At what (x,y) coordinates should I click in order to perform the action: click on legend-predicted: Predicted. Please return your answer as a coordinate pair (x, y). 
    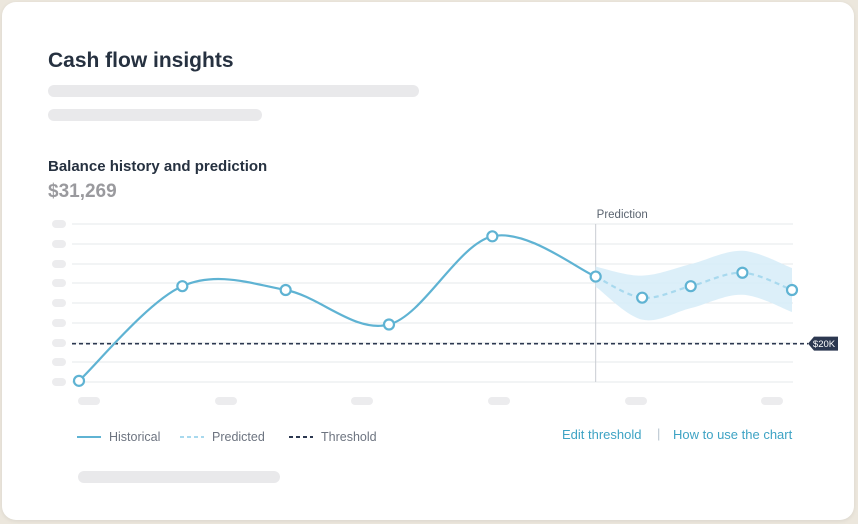
    Looking at the image, I should click on (222, 437).